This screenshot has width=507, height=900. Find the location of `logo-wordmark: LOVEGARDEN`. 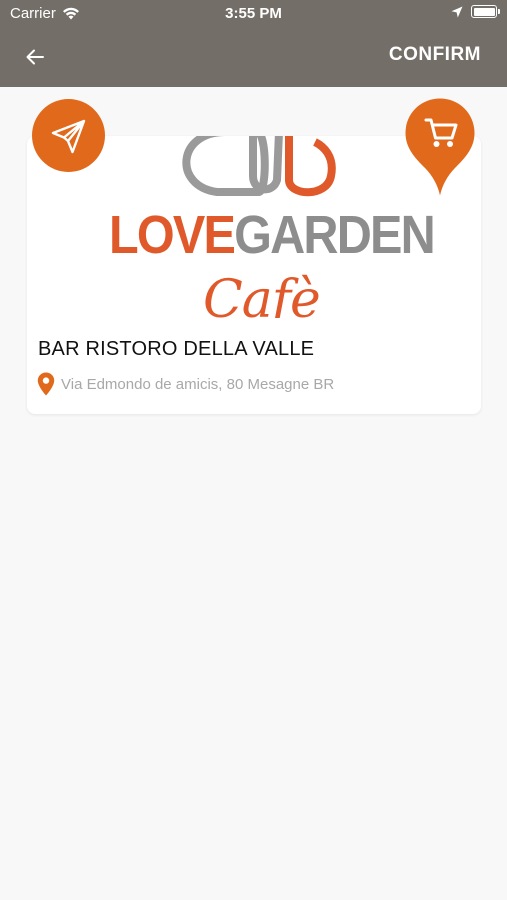

logo-wordmark: LOVEGARDEN is located at coordinates (272, 235).